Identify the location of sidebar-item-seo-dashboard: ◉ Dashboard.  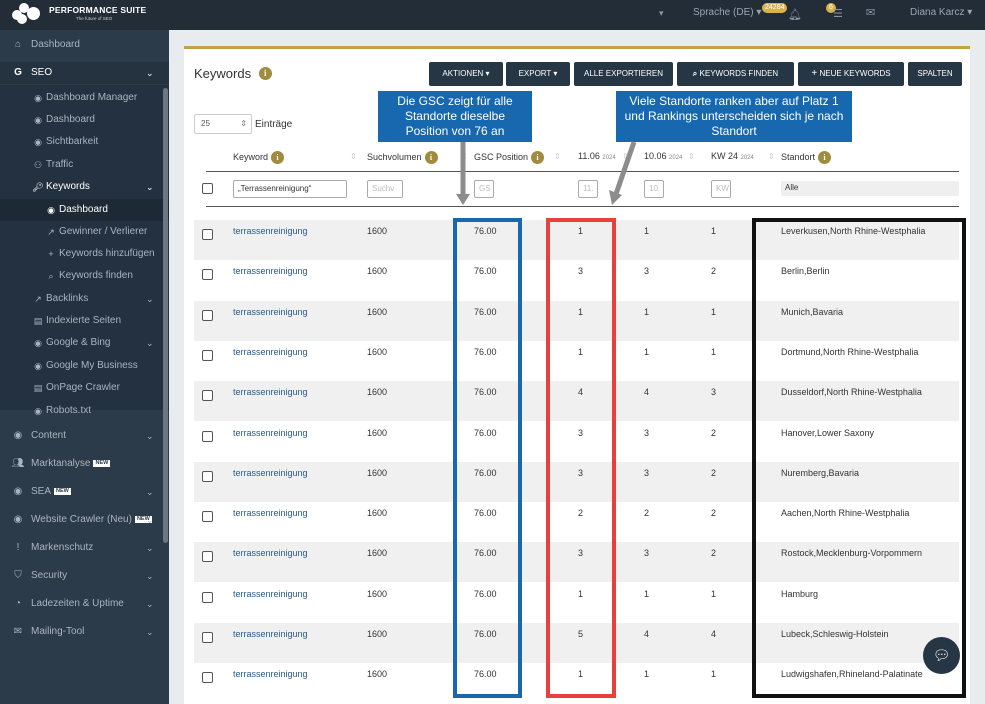
(84, 120).